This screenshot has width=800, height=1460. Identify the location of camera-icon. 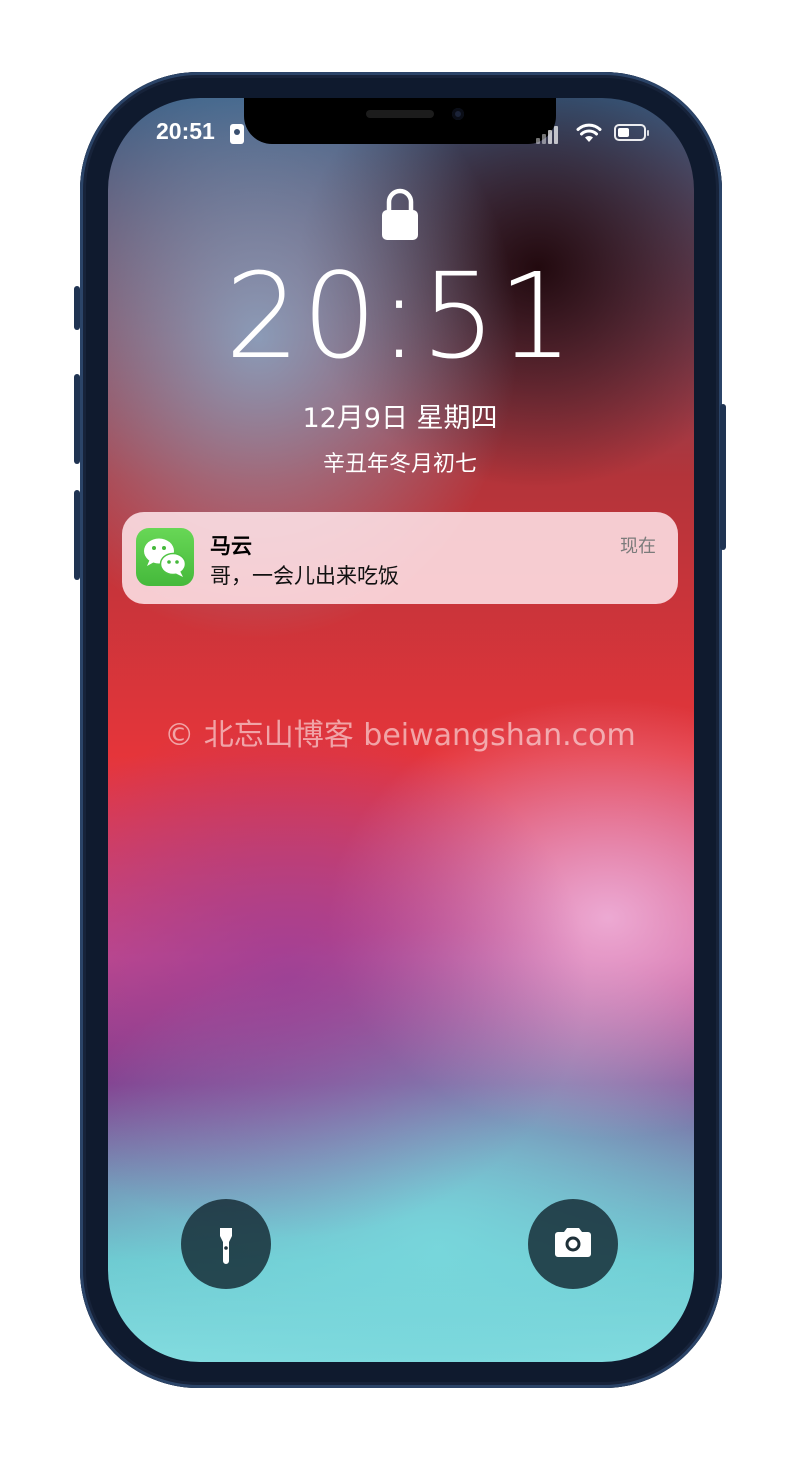
(573, 1242).